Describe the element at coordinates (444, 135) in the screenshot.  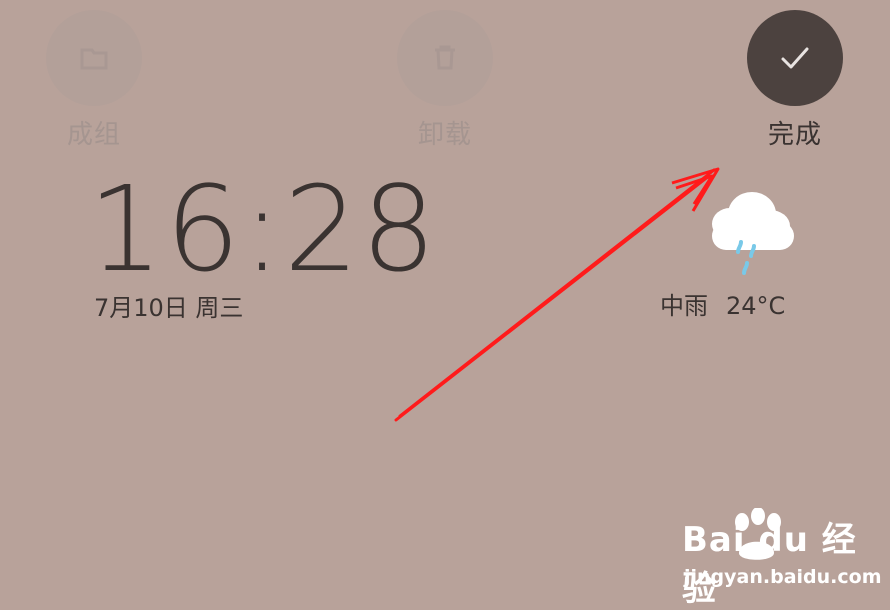
I see `uninstall-label: 卸载` at that location.